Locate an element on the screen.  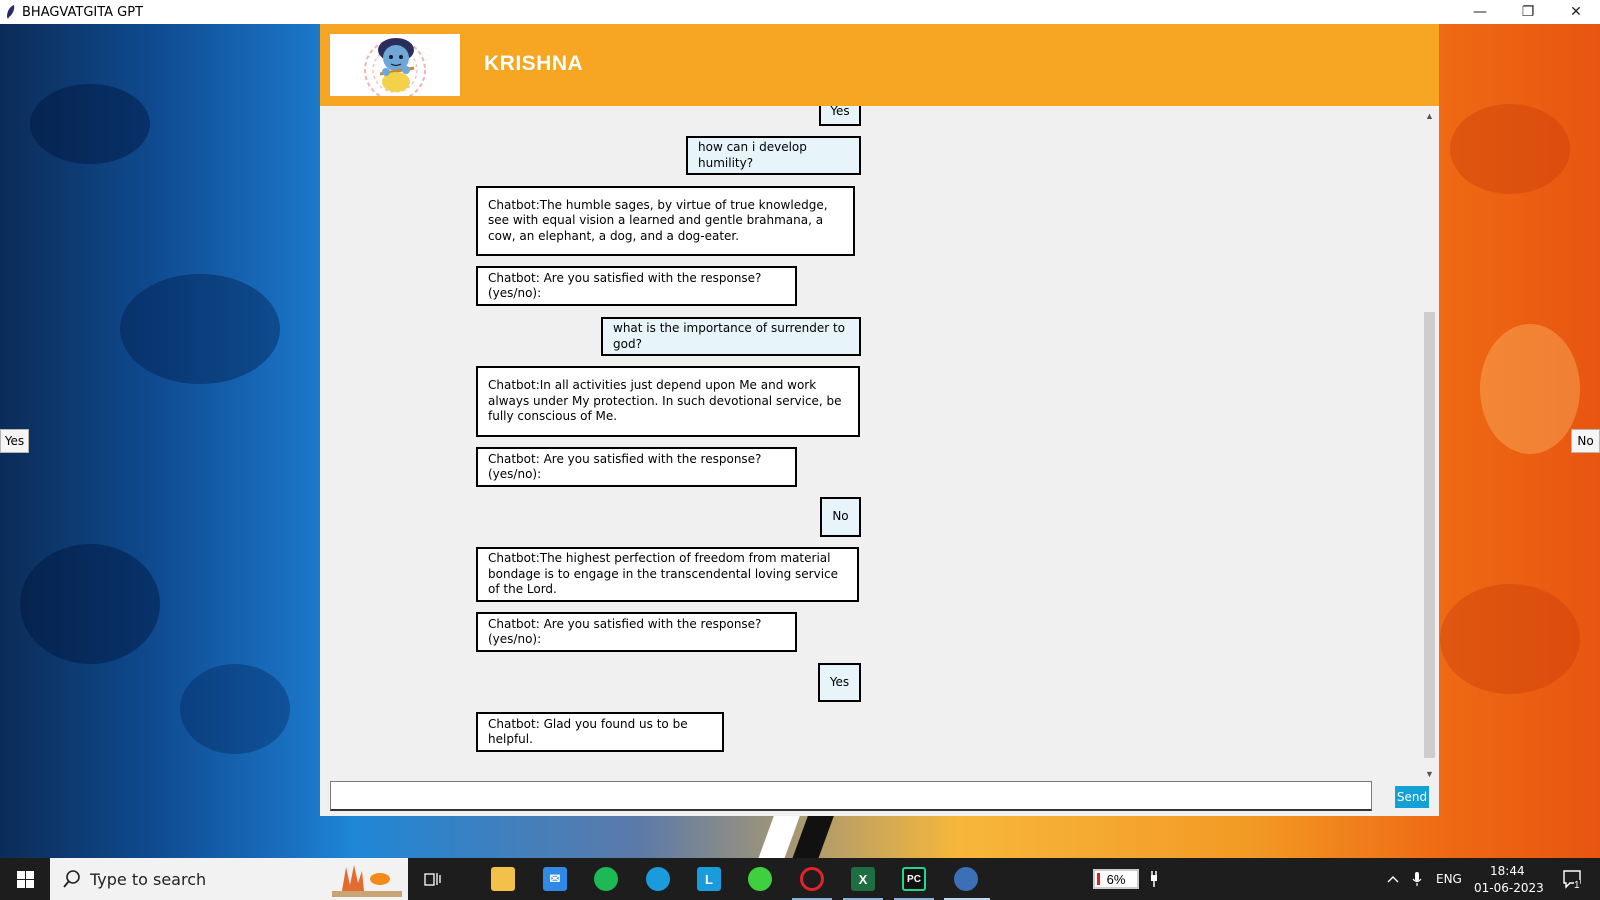
chevron-up-icon is located at coordinates (1393, 879).